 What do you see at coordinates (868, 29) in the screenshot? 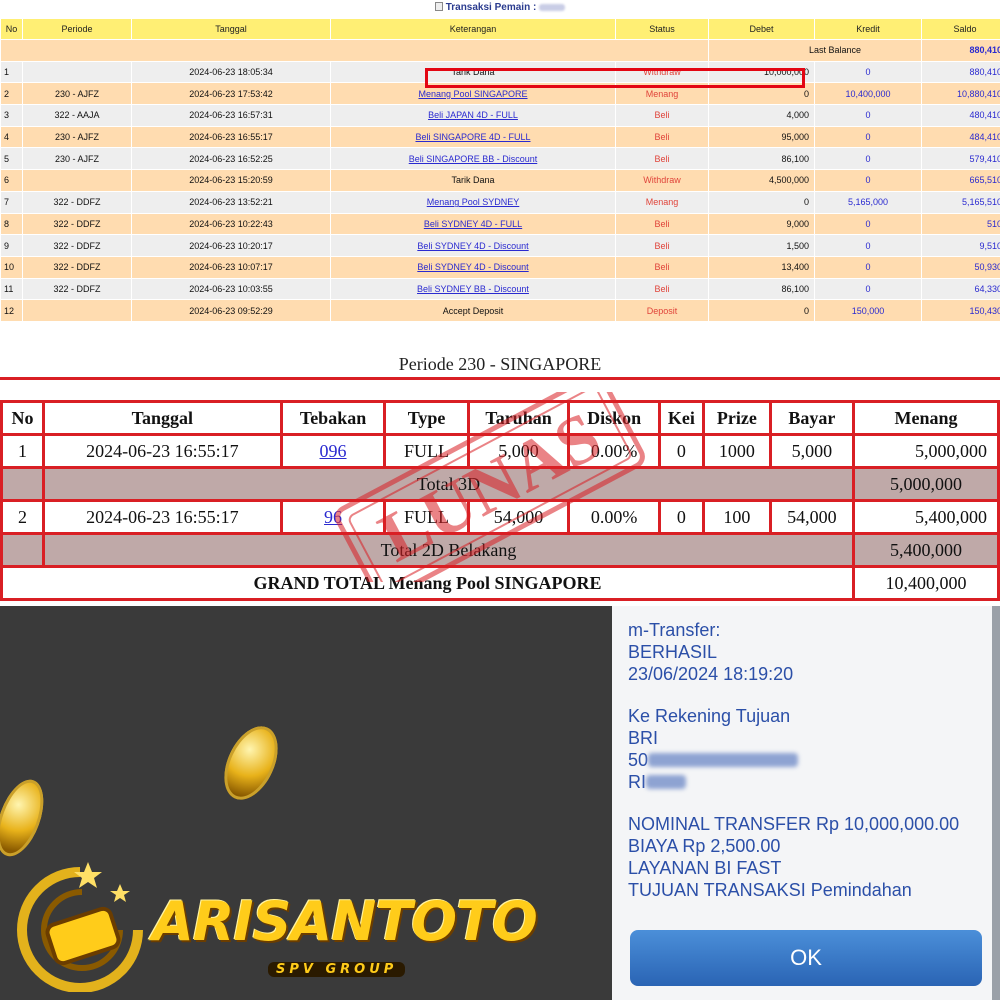
I see `col-header: Kredit` at bounding box center [868, 29].